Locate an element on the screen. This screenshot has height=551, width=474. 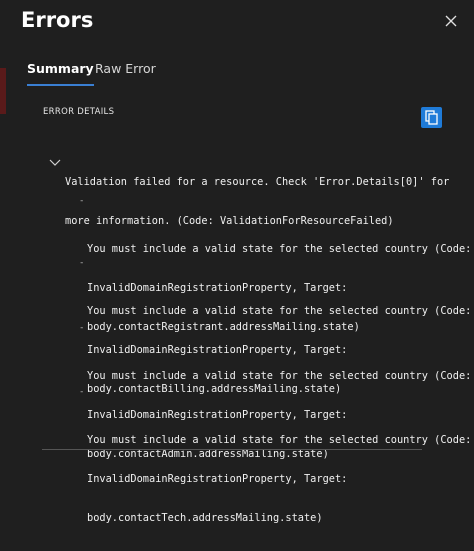
tab-summary: Summary is located at coordinates (60, 73).